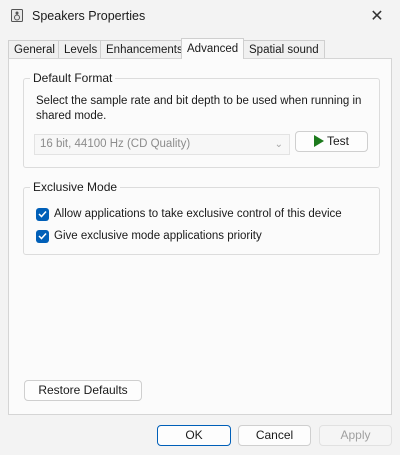 This screenshot has width=400, height=455. What do you see at coordinates (144, 49) in the screenshot?
I see `tab-enhancements: Enhancements` at bounding box center [144, 49].